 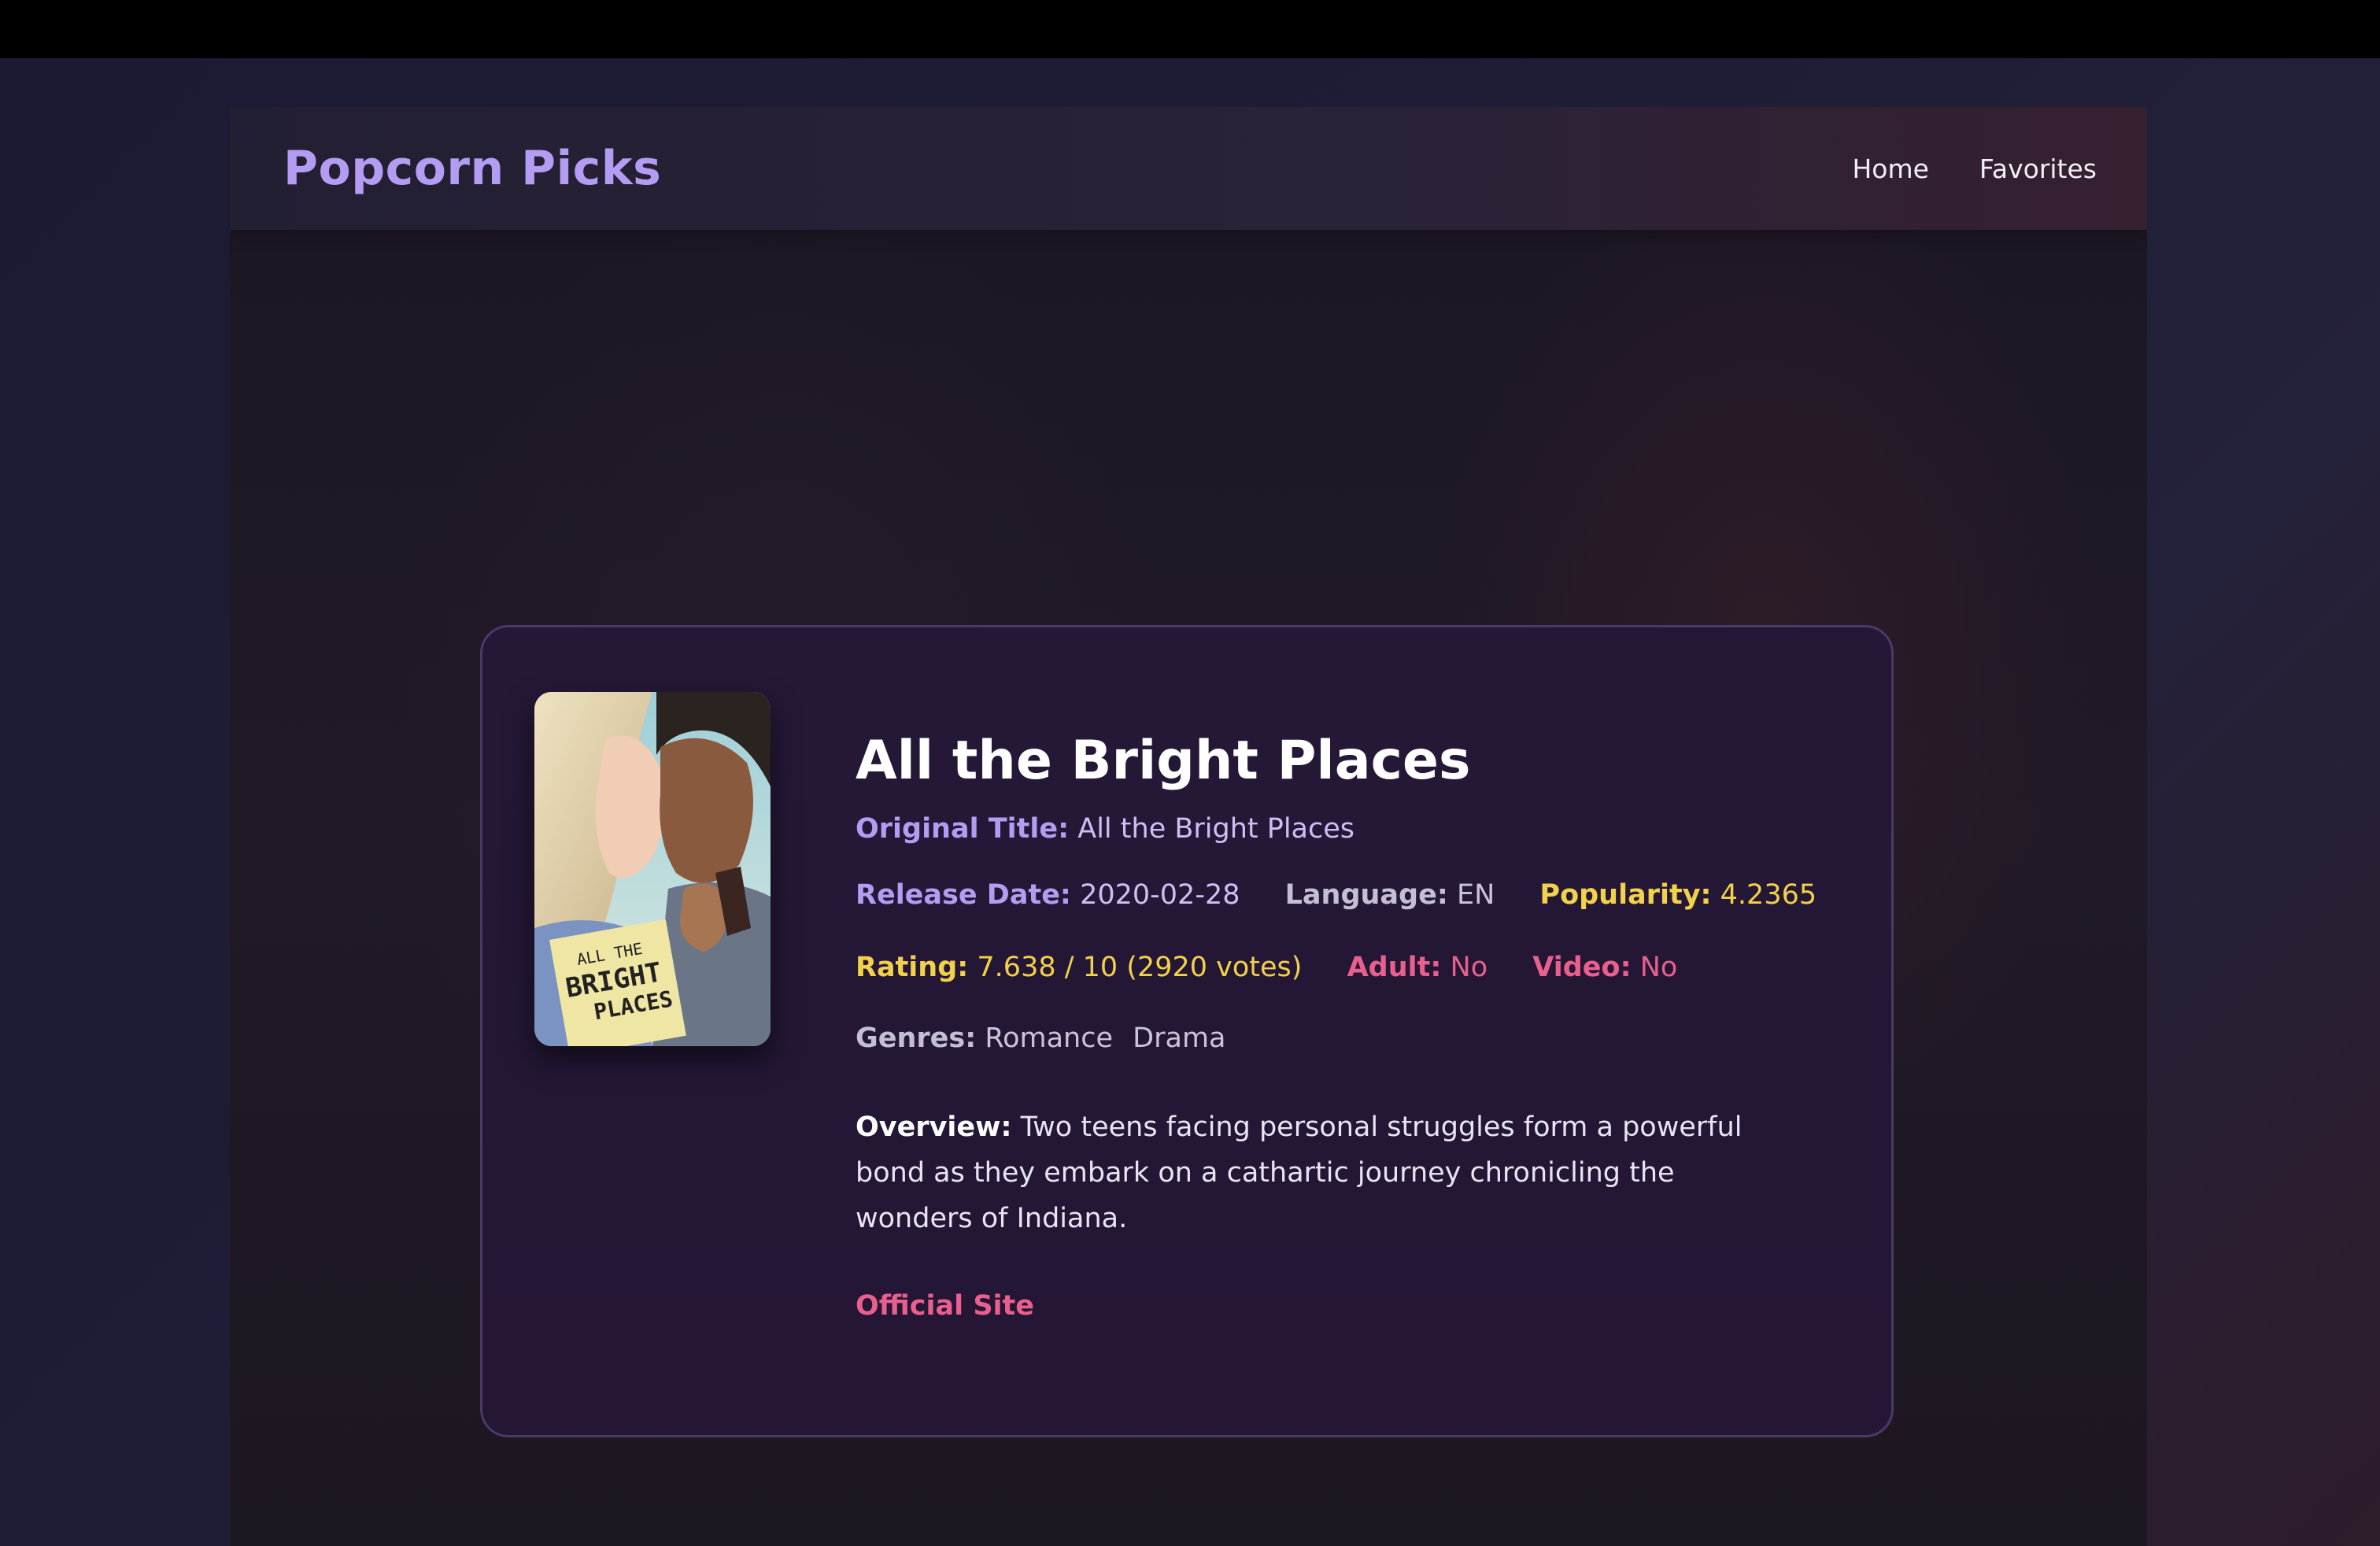 I want to click on original-title-value: All the Bright Places, so click(x=1216, y=829).